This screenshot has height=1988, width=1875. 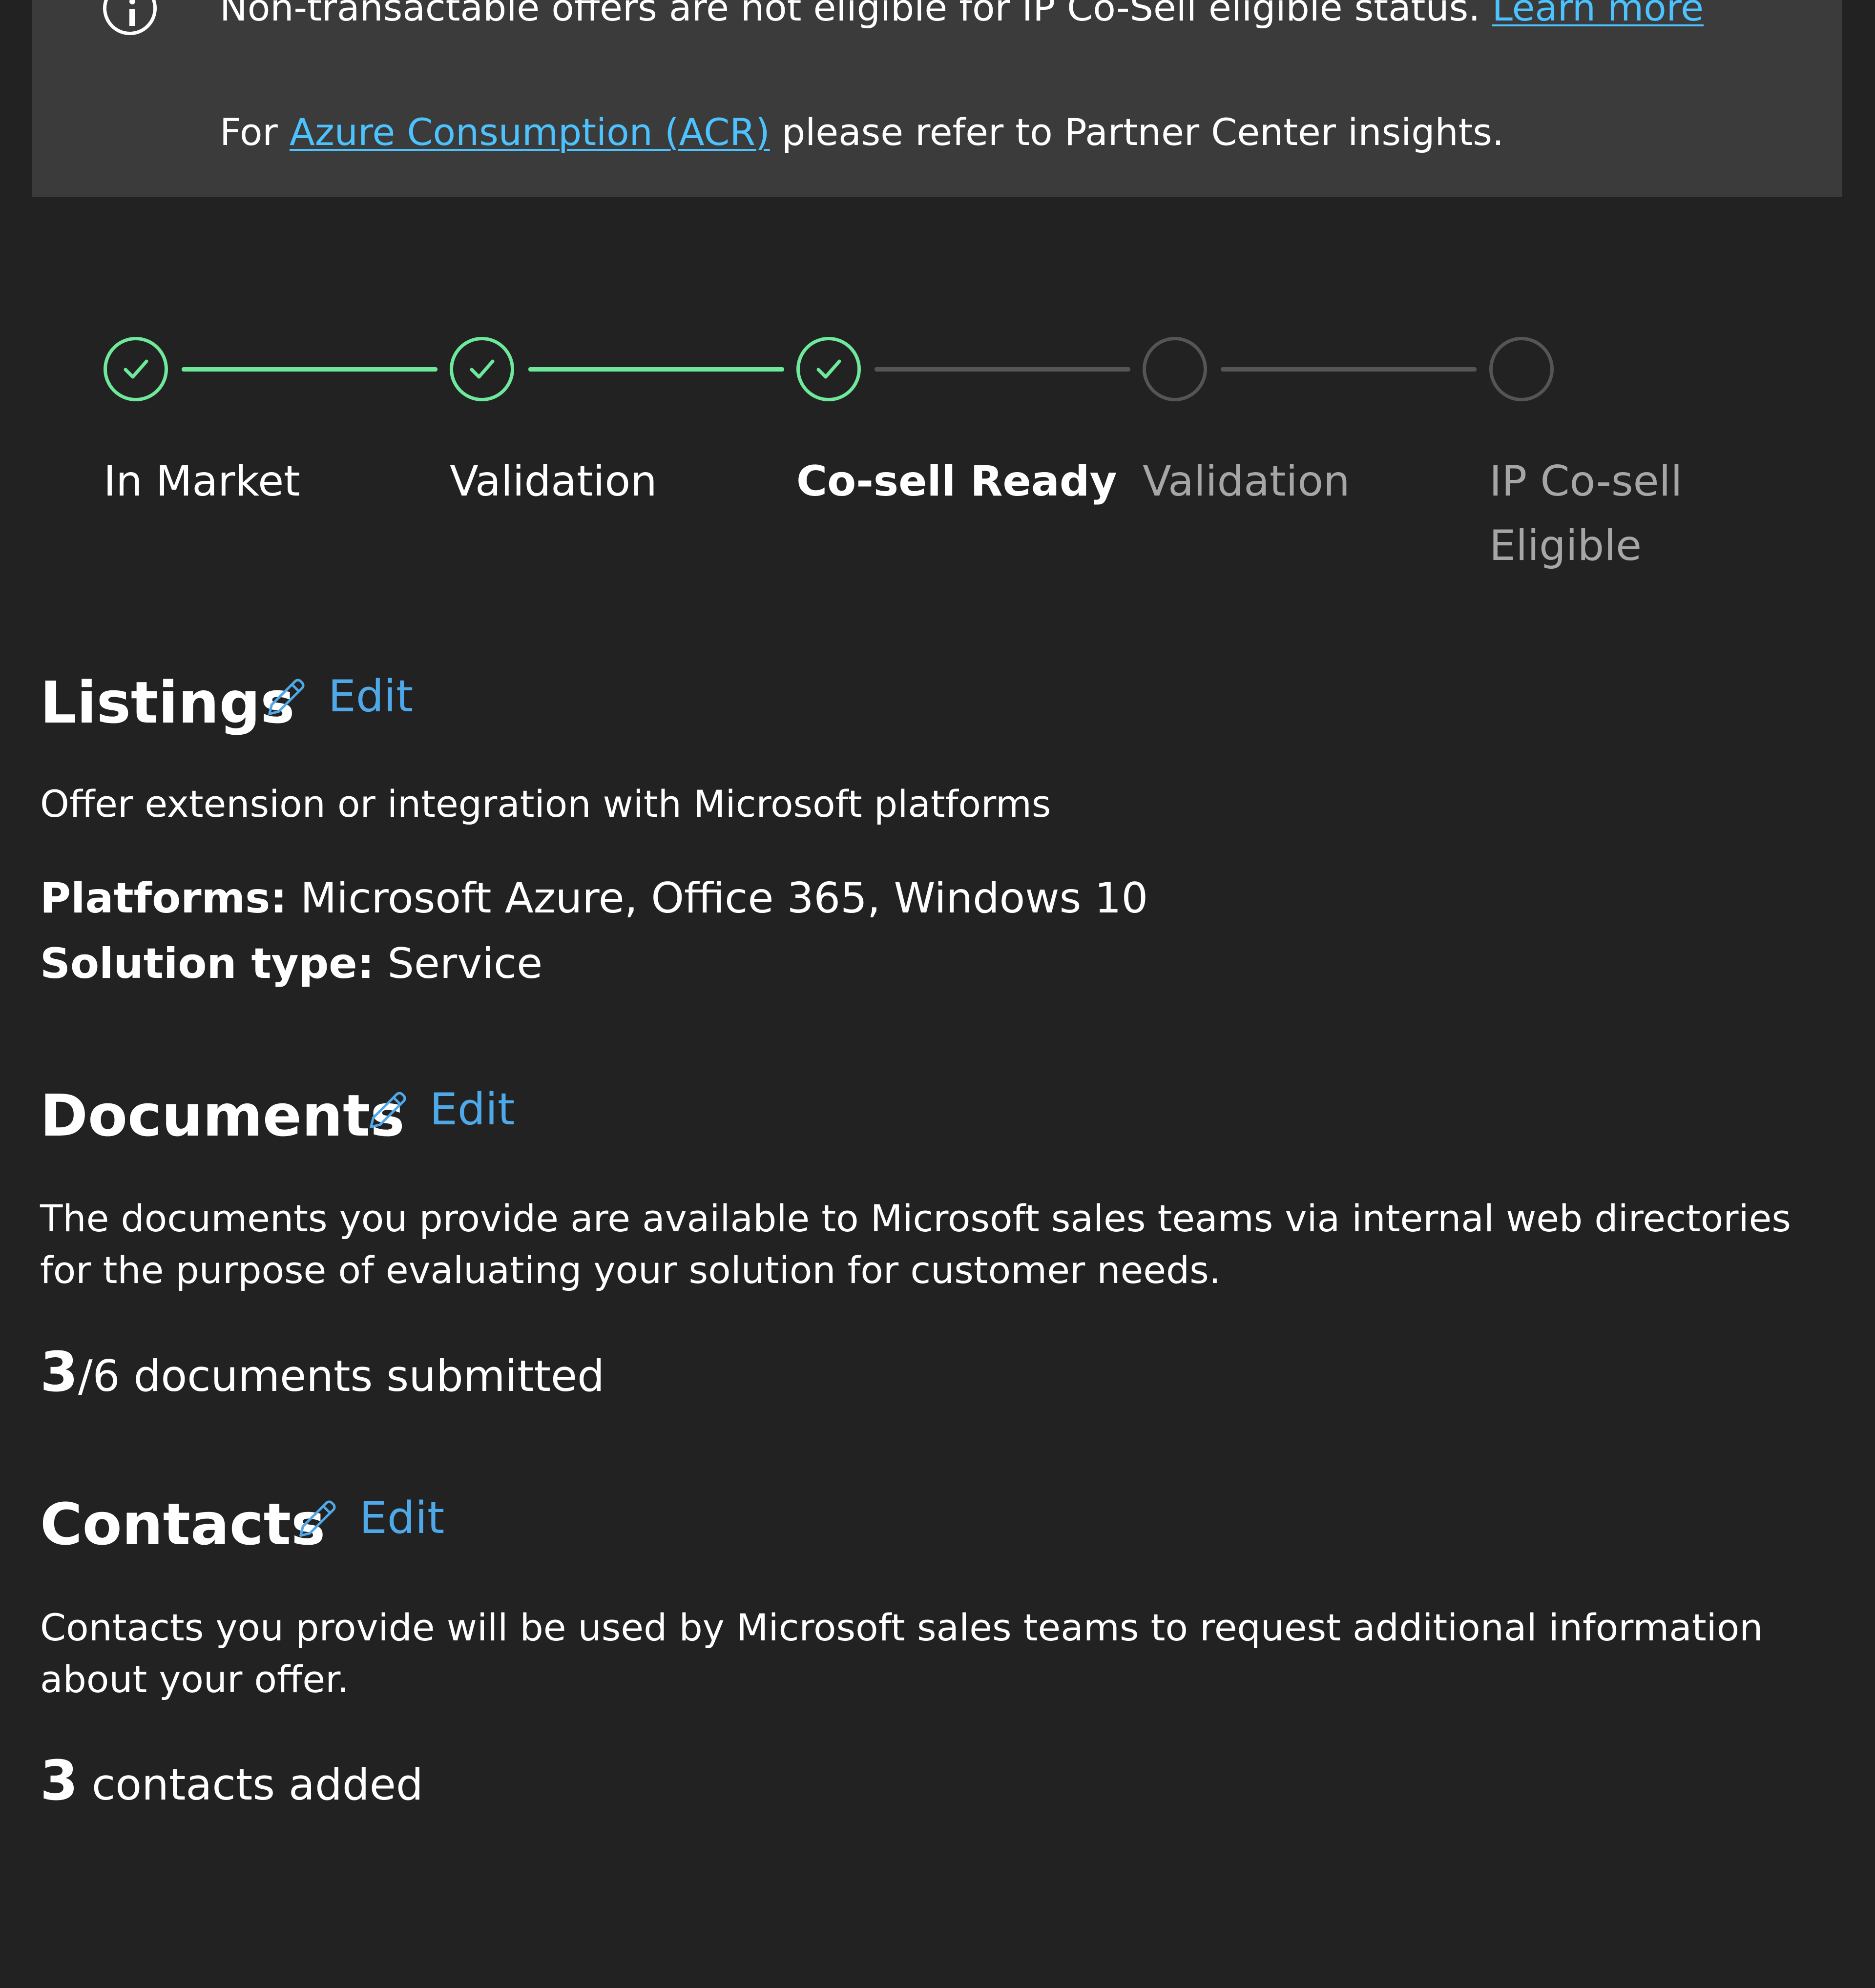 I want to click on banner-suffix: please refer to Partner Center insights., so click(x=1142, y=132).